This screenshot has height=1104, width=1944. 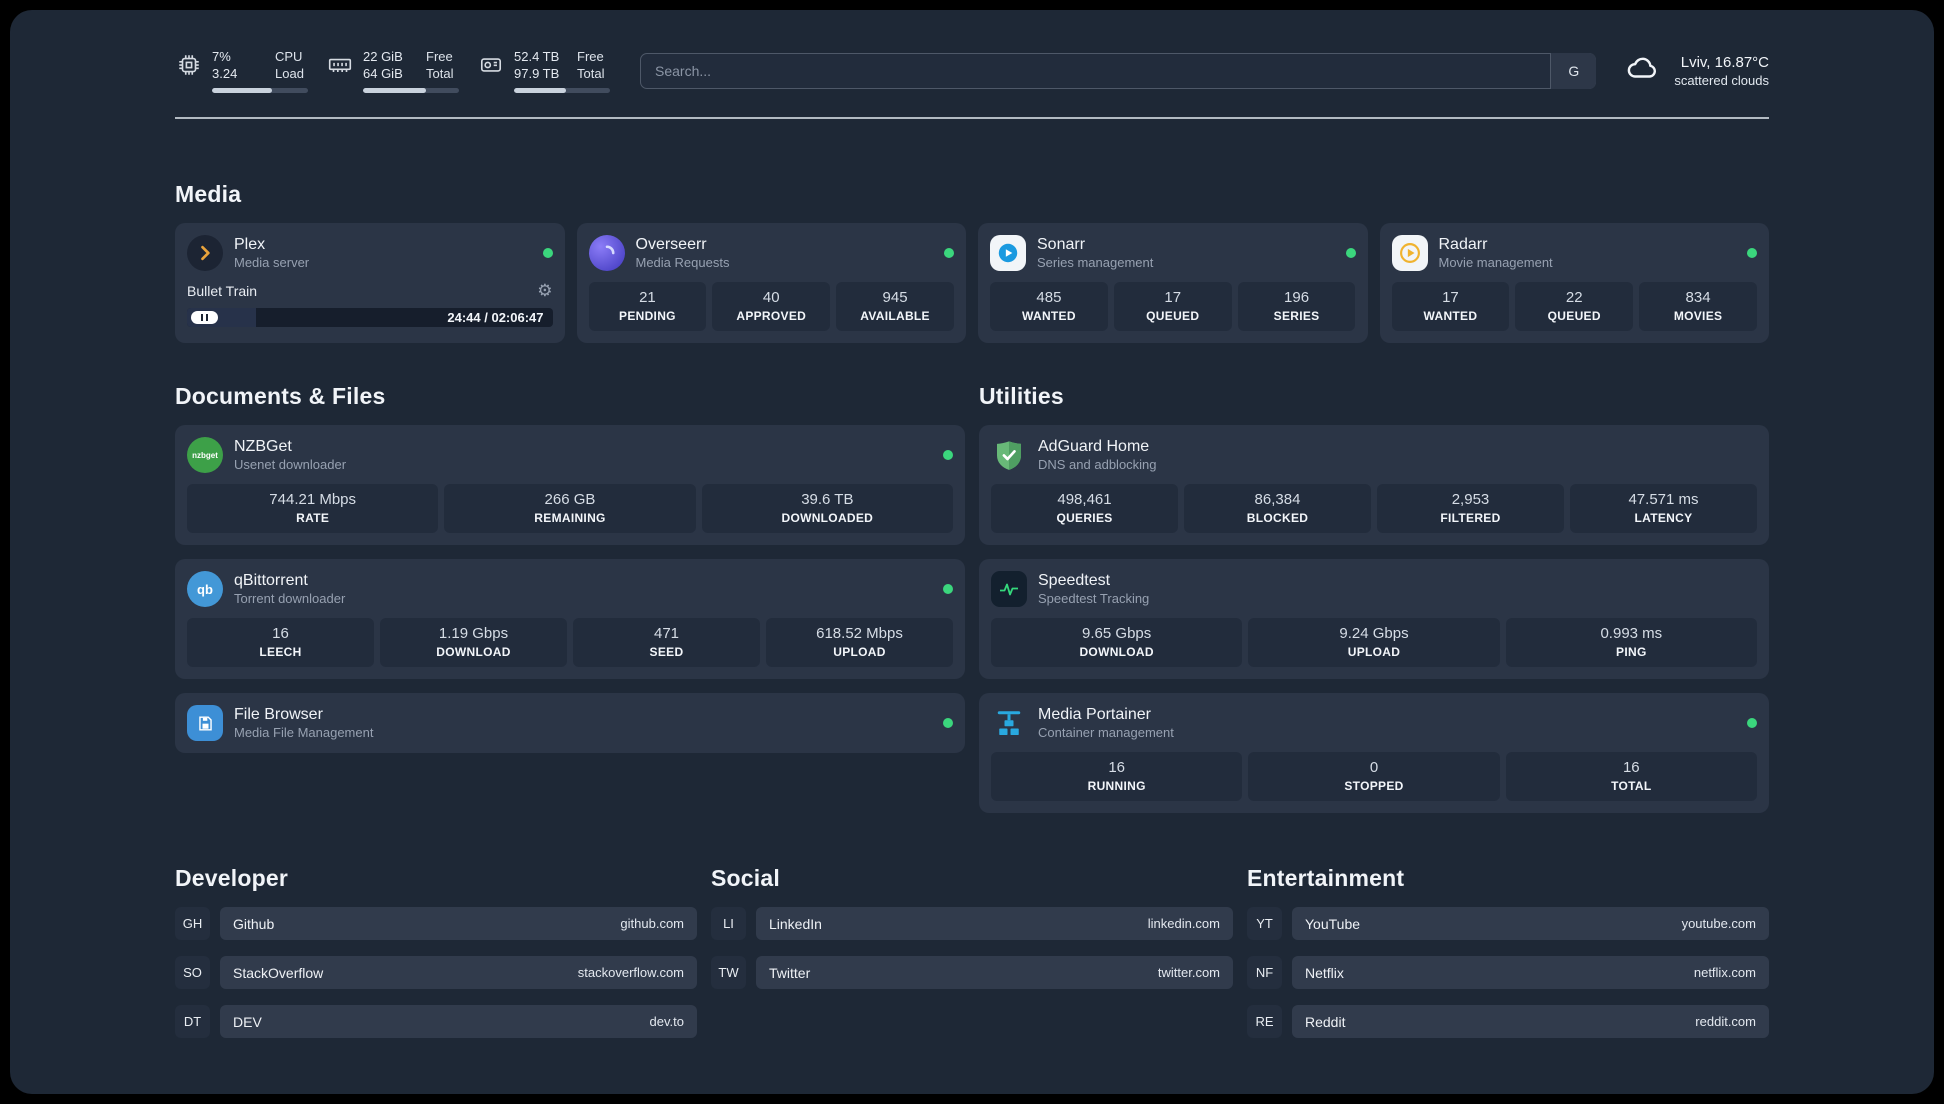 I want to click on app-subtitle: Usenet downloader, so click(x=290, y=464).